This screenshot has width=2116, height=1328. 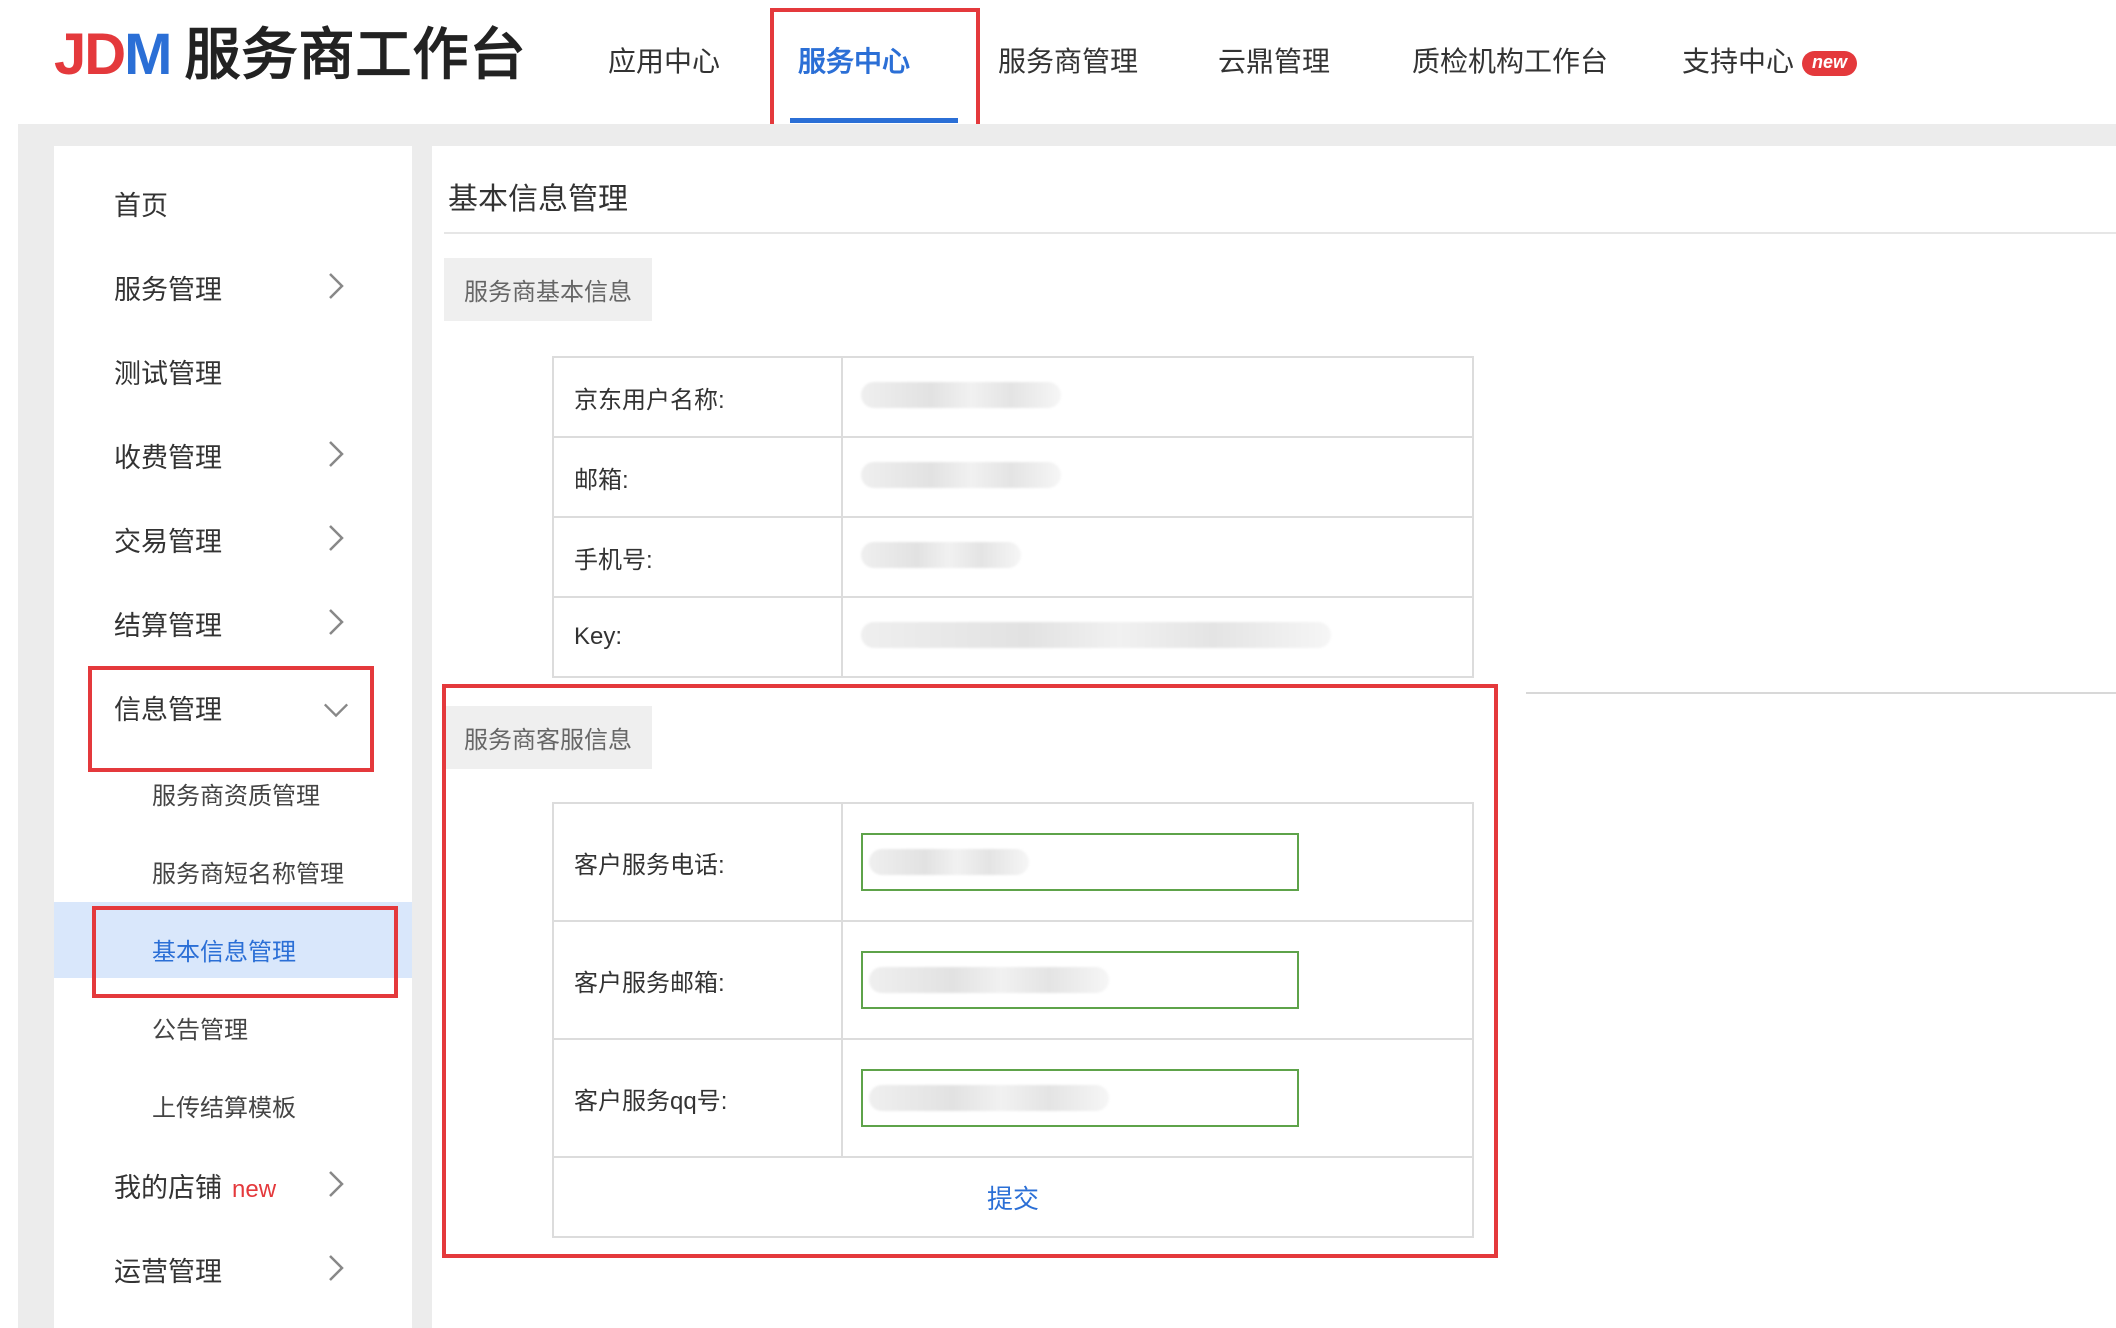 I want to click on logo-title: 服务商工作台, so click(x=355, y=54).